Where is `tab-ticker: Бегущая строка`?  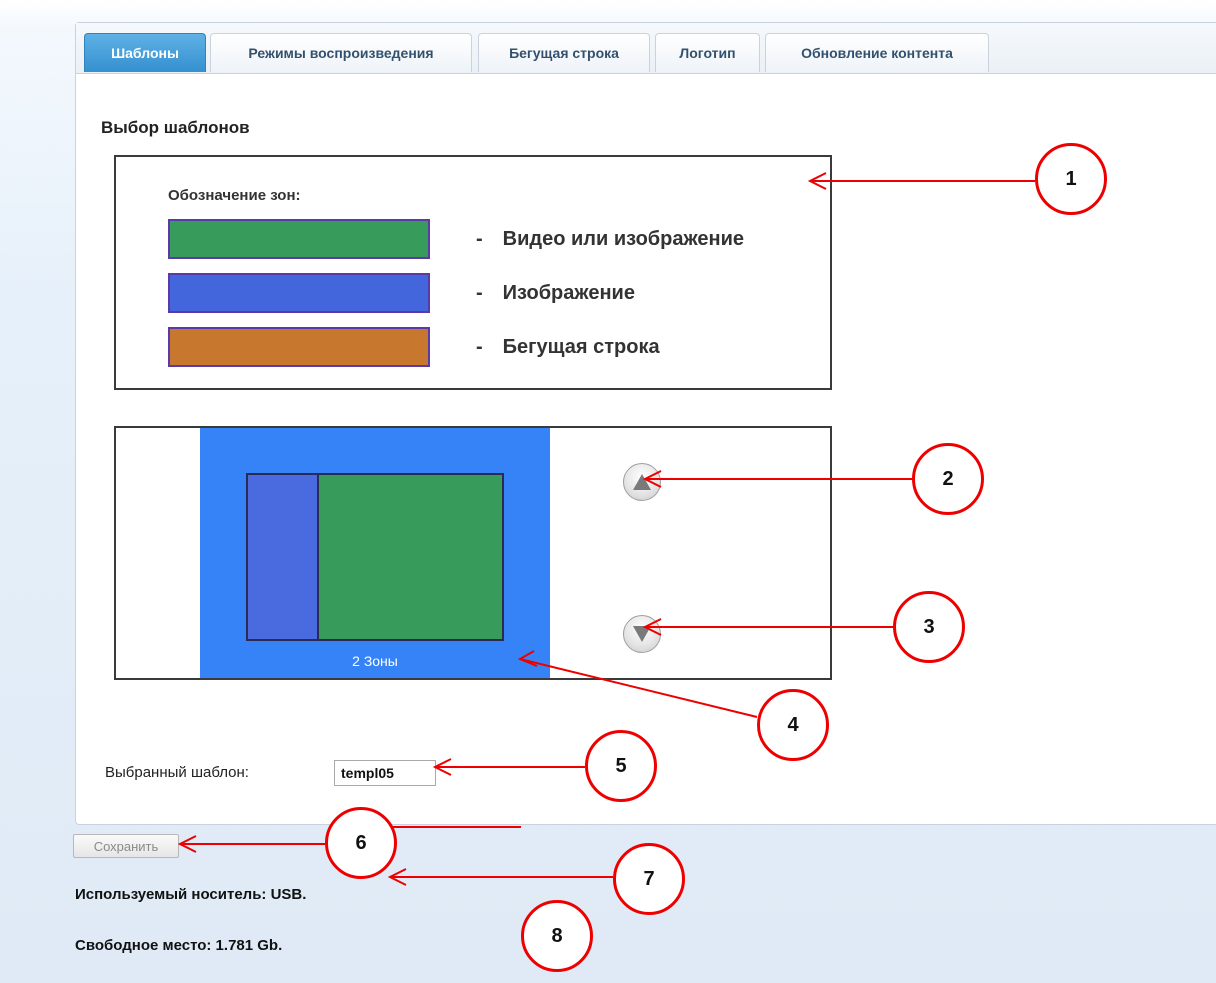 tab-ticker: Бегущая строка is located at coordinates (564, 52).